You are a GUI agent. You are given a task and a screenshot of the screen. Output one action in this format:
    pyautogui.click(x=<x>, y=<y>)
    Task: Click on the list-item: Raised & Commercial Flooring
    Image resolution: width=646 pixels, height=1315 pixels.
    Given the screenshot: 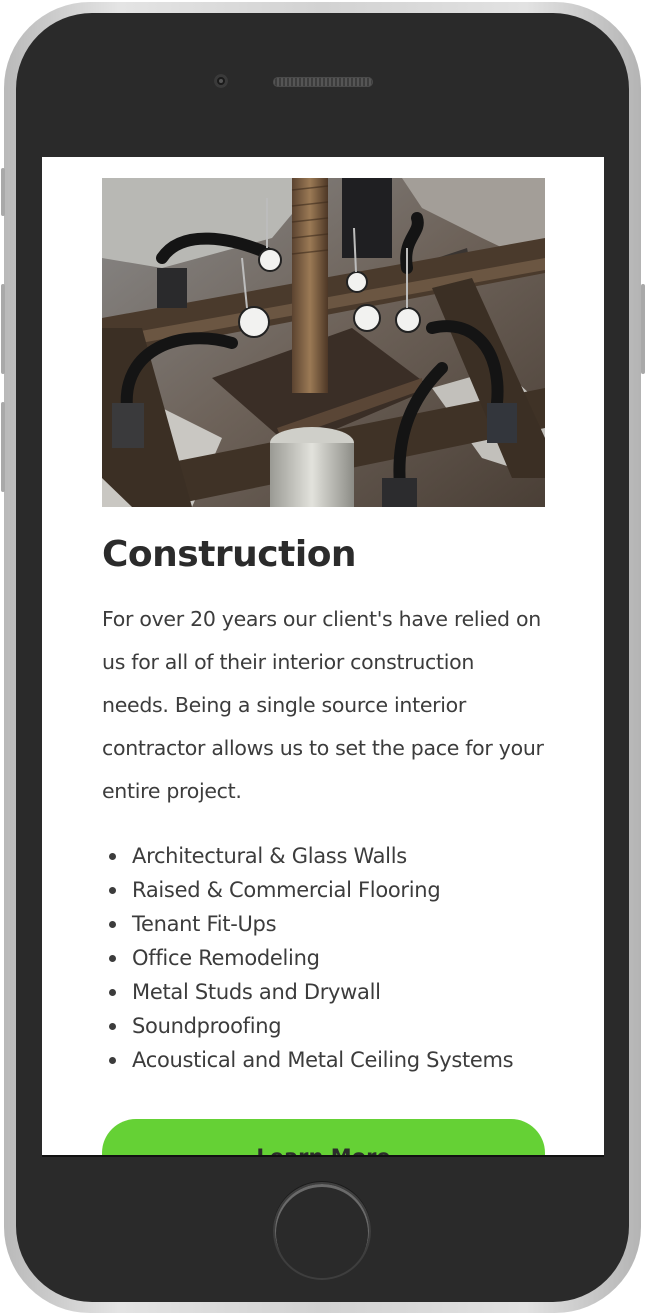 What is the action you would take?
    pyautogui.click(x=323, y=890)
    